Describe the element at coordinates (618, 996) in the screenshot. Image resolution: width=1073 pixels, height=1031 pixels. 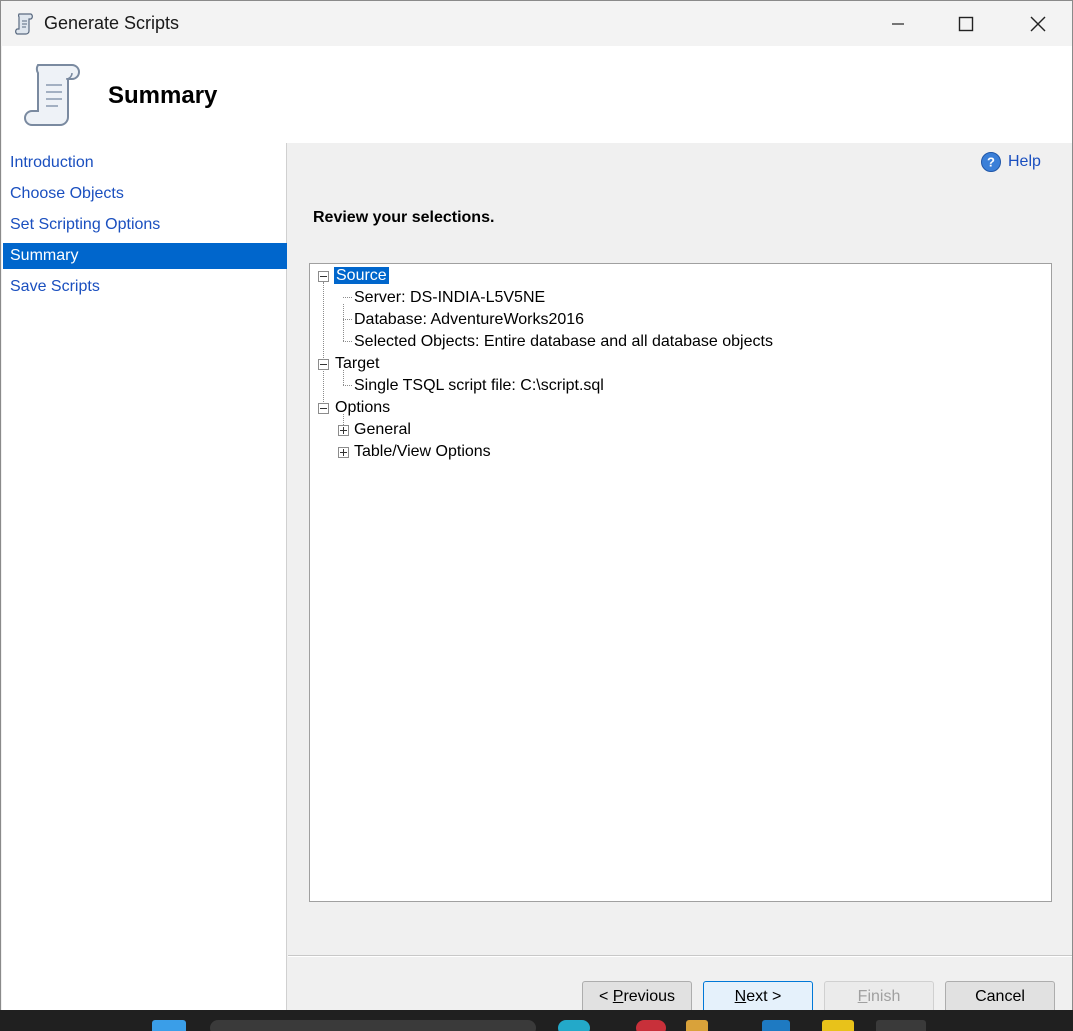
I see `previous-accesskey: P` at that location.